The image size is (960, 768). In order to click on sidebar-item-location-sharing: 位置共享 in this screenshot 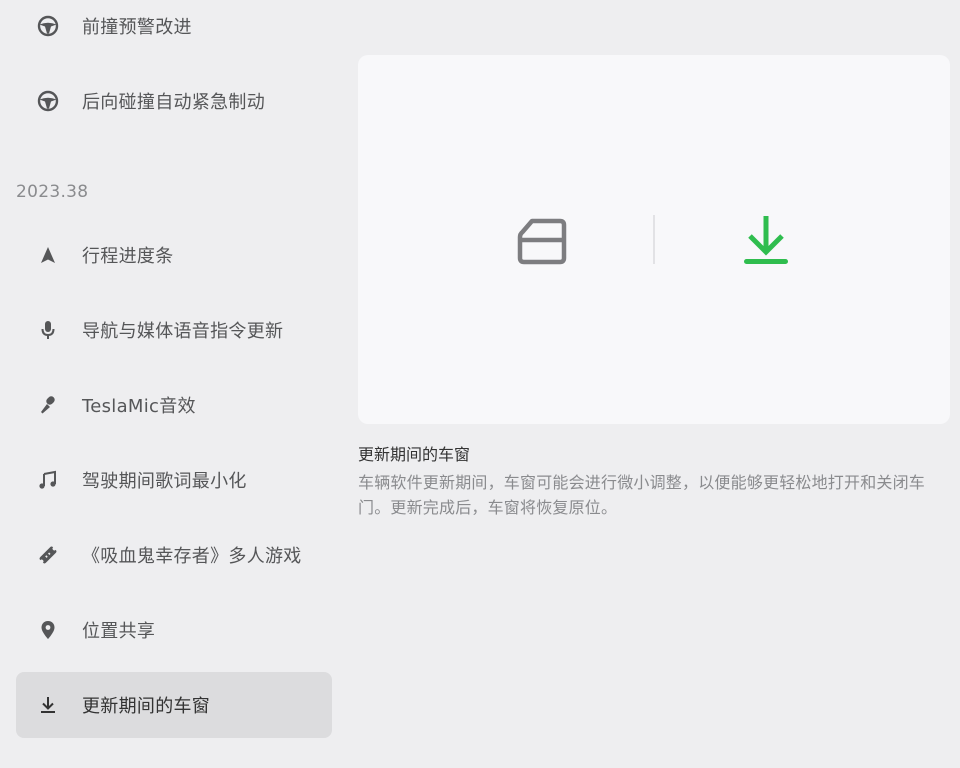, I will do `click(174, 630)`.